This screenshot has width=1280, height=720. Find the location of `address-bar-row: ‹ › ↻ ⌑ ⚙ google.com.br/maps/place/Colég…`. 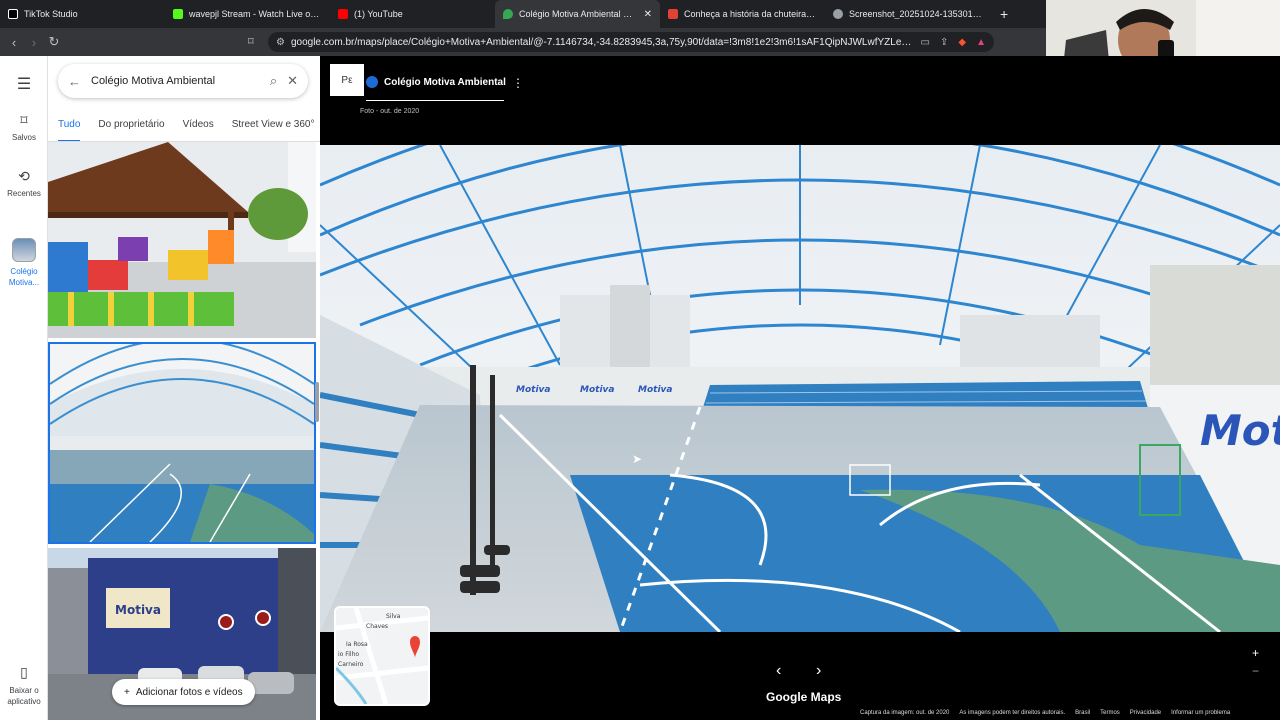

address-bar-row: ‹ › ↻ ⌑ ⚙ google.com.br/maps/place/Colég… is located at coordinates (523, 42).